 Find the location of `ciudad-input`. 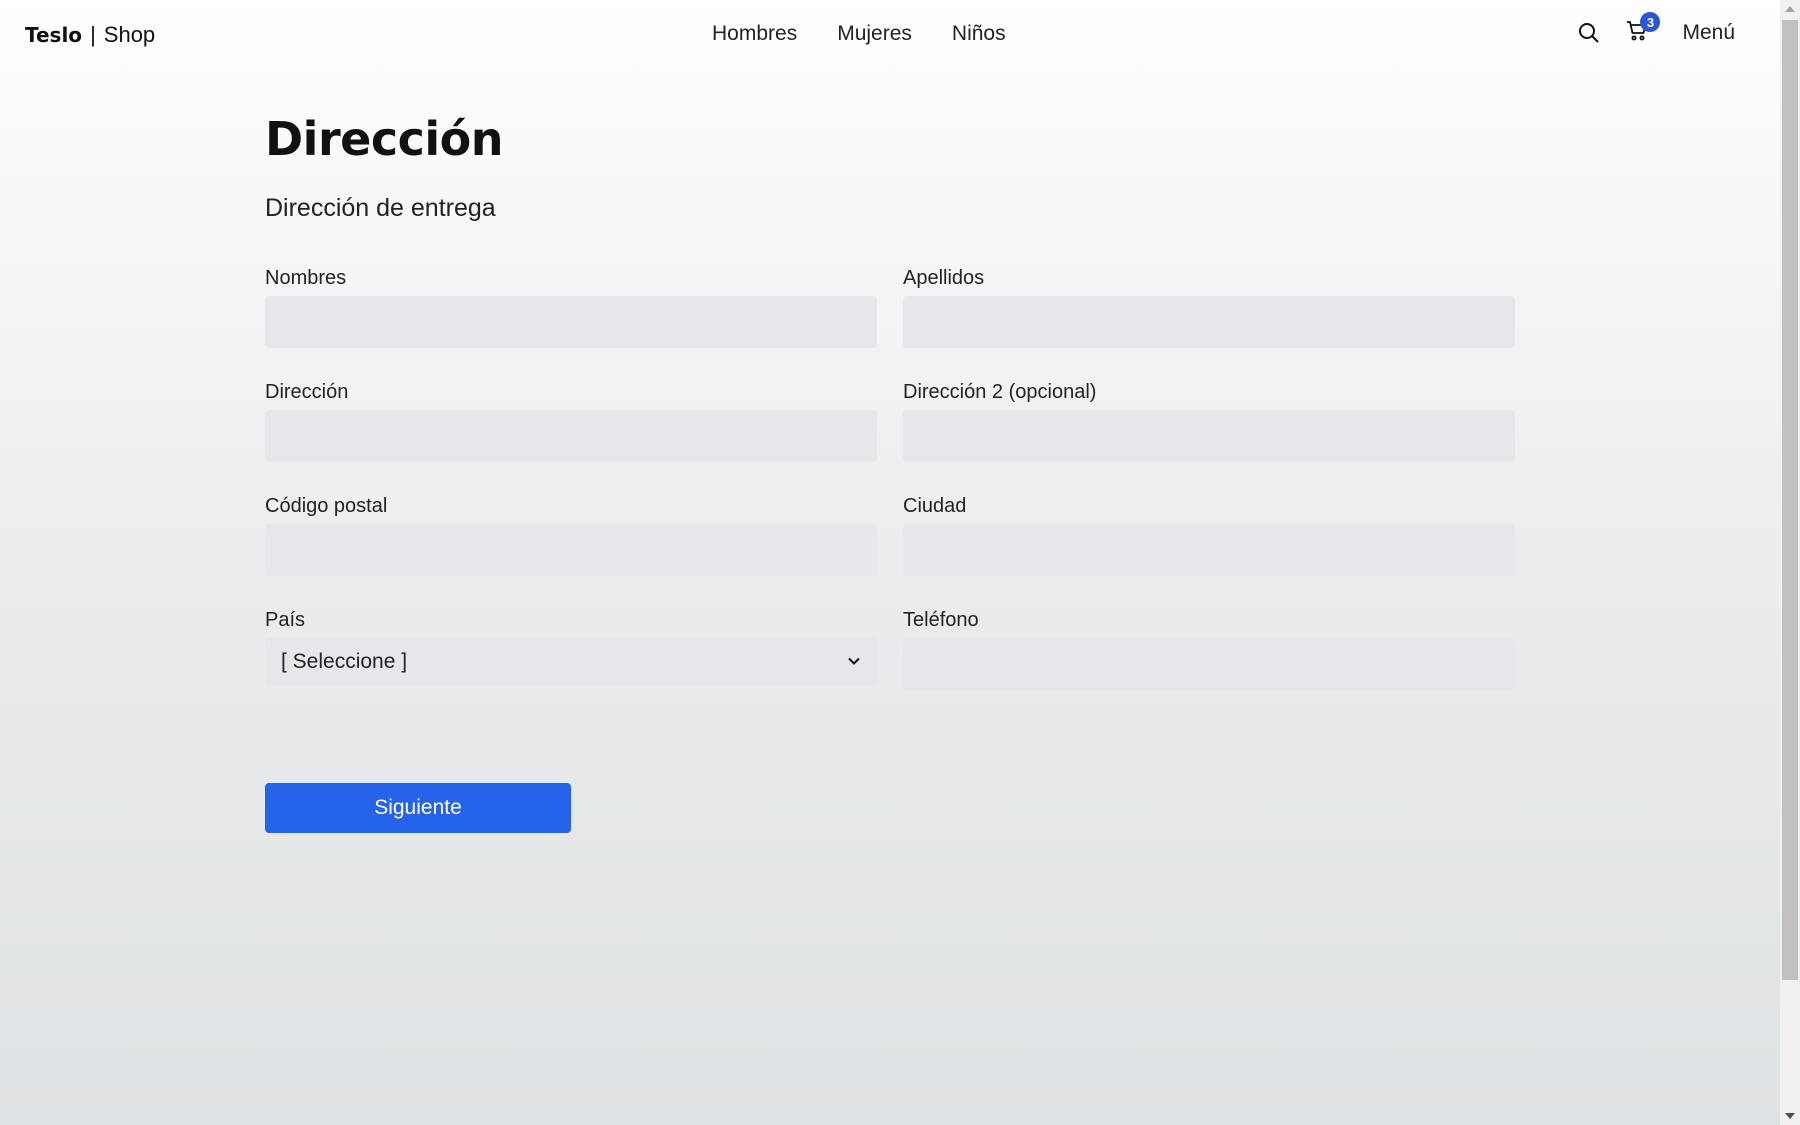

ciudad-input is located at coordinates (1209, 550).